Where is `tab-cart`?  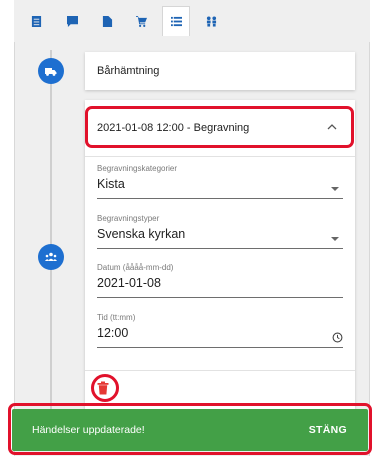 tab-cart is located at coordinates (141, 21).